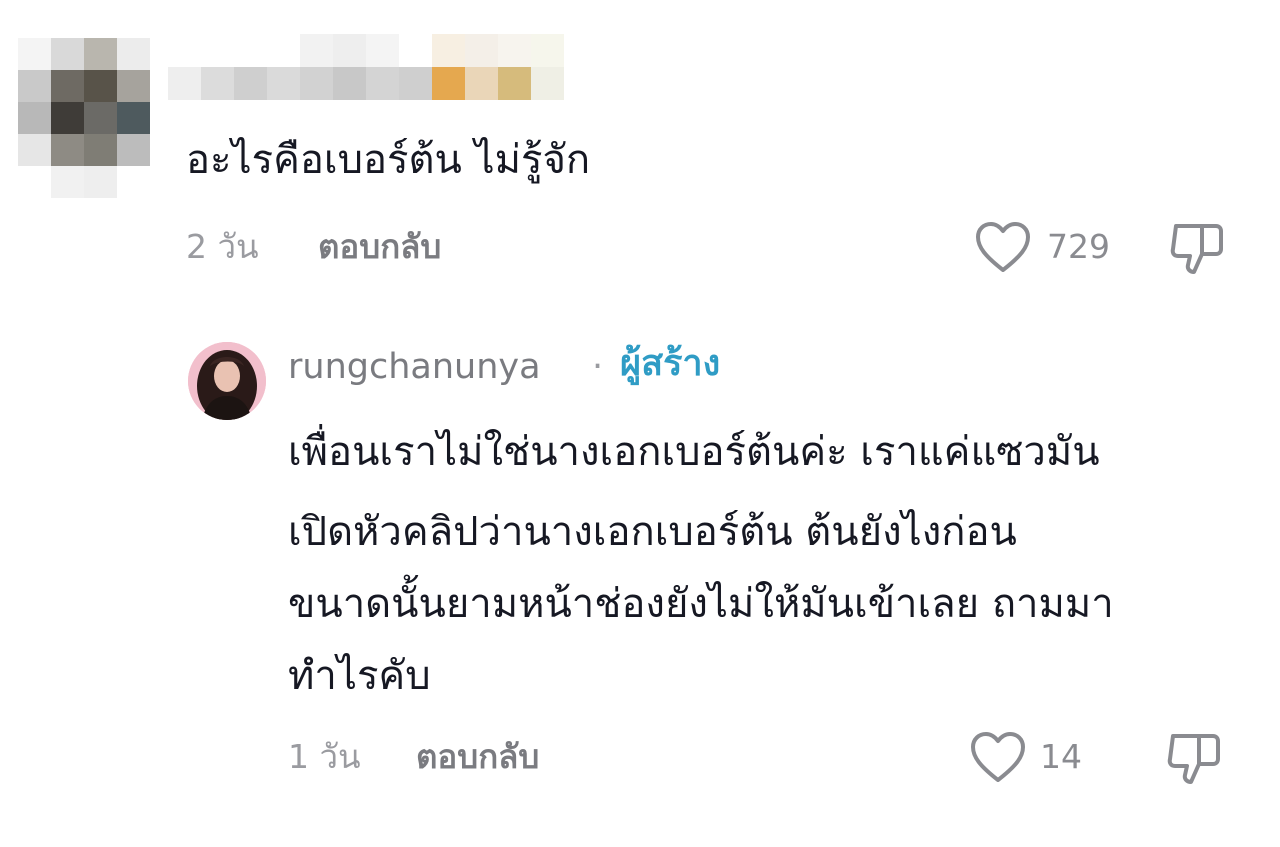 This screenshot has height=847, width=1280. I want to click on like-count: 729, so click(1078, 246).